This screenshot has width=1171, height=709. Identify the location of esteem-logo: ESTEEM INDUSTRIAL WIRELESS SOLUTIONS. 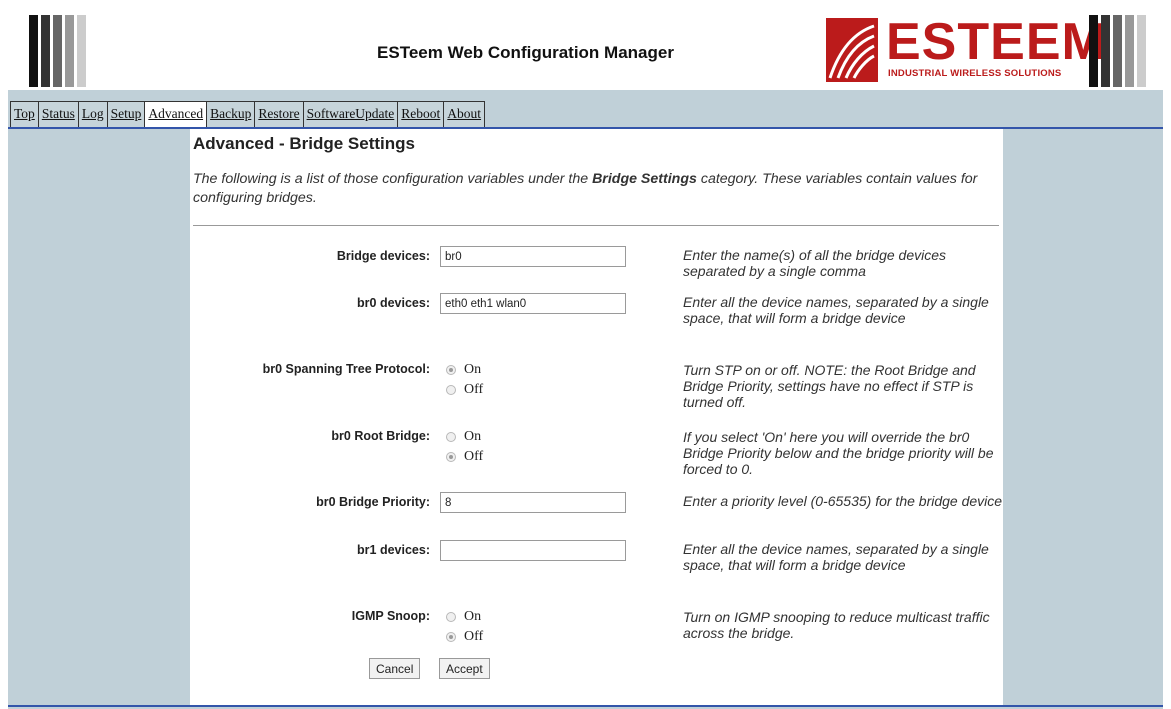
(965, 47).